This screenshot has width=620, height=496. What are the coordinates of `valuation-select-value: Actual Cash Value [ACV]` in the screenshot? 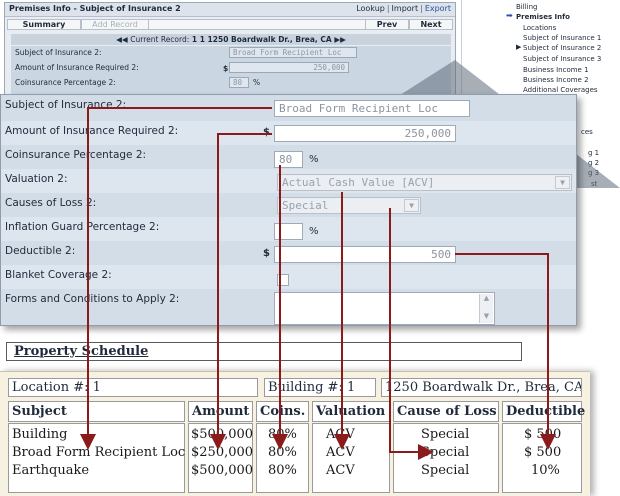 It's located at (358, 182).